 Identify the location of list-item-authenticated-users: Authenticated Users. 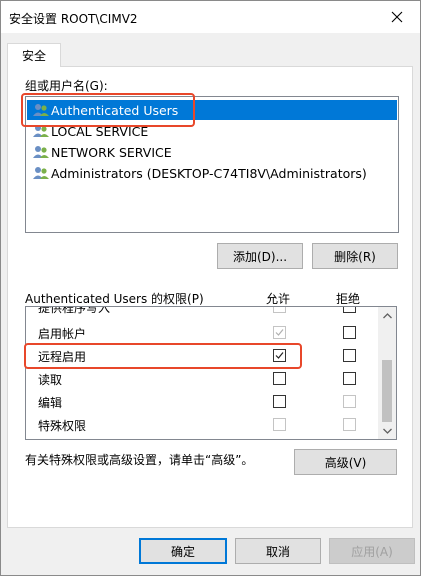
(212, 110).